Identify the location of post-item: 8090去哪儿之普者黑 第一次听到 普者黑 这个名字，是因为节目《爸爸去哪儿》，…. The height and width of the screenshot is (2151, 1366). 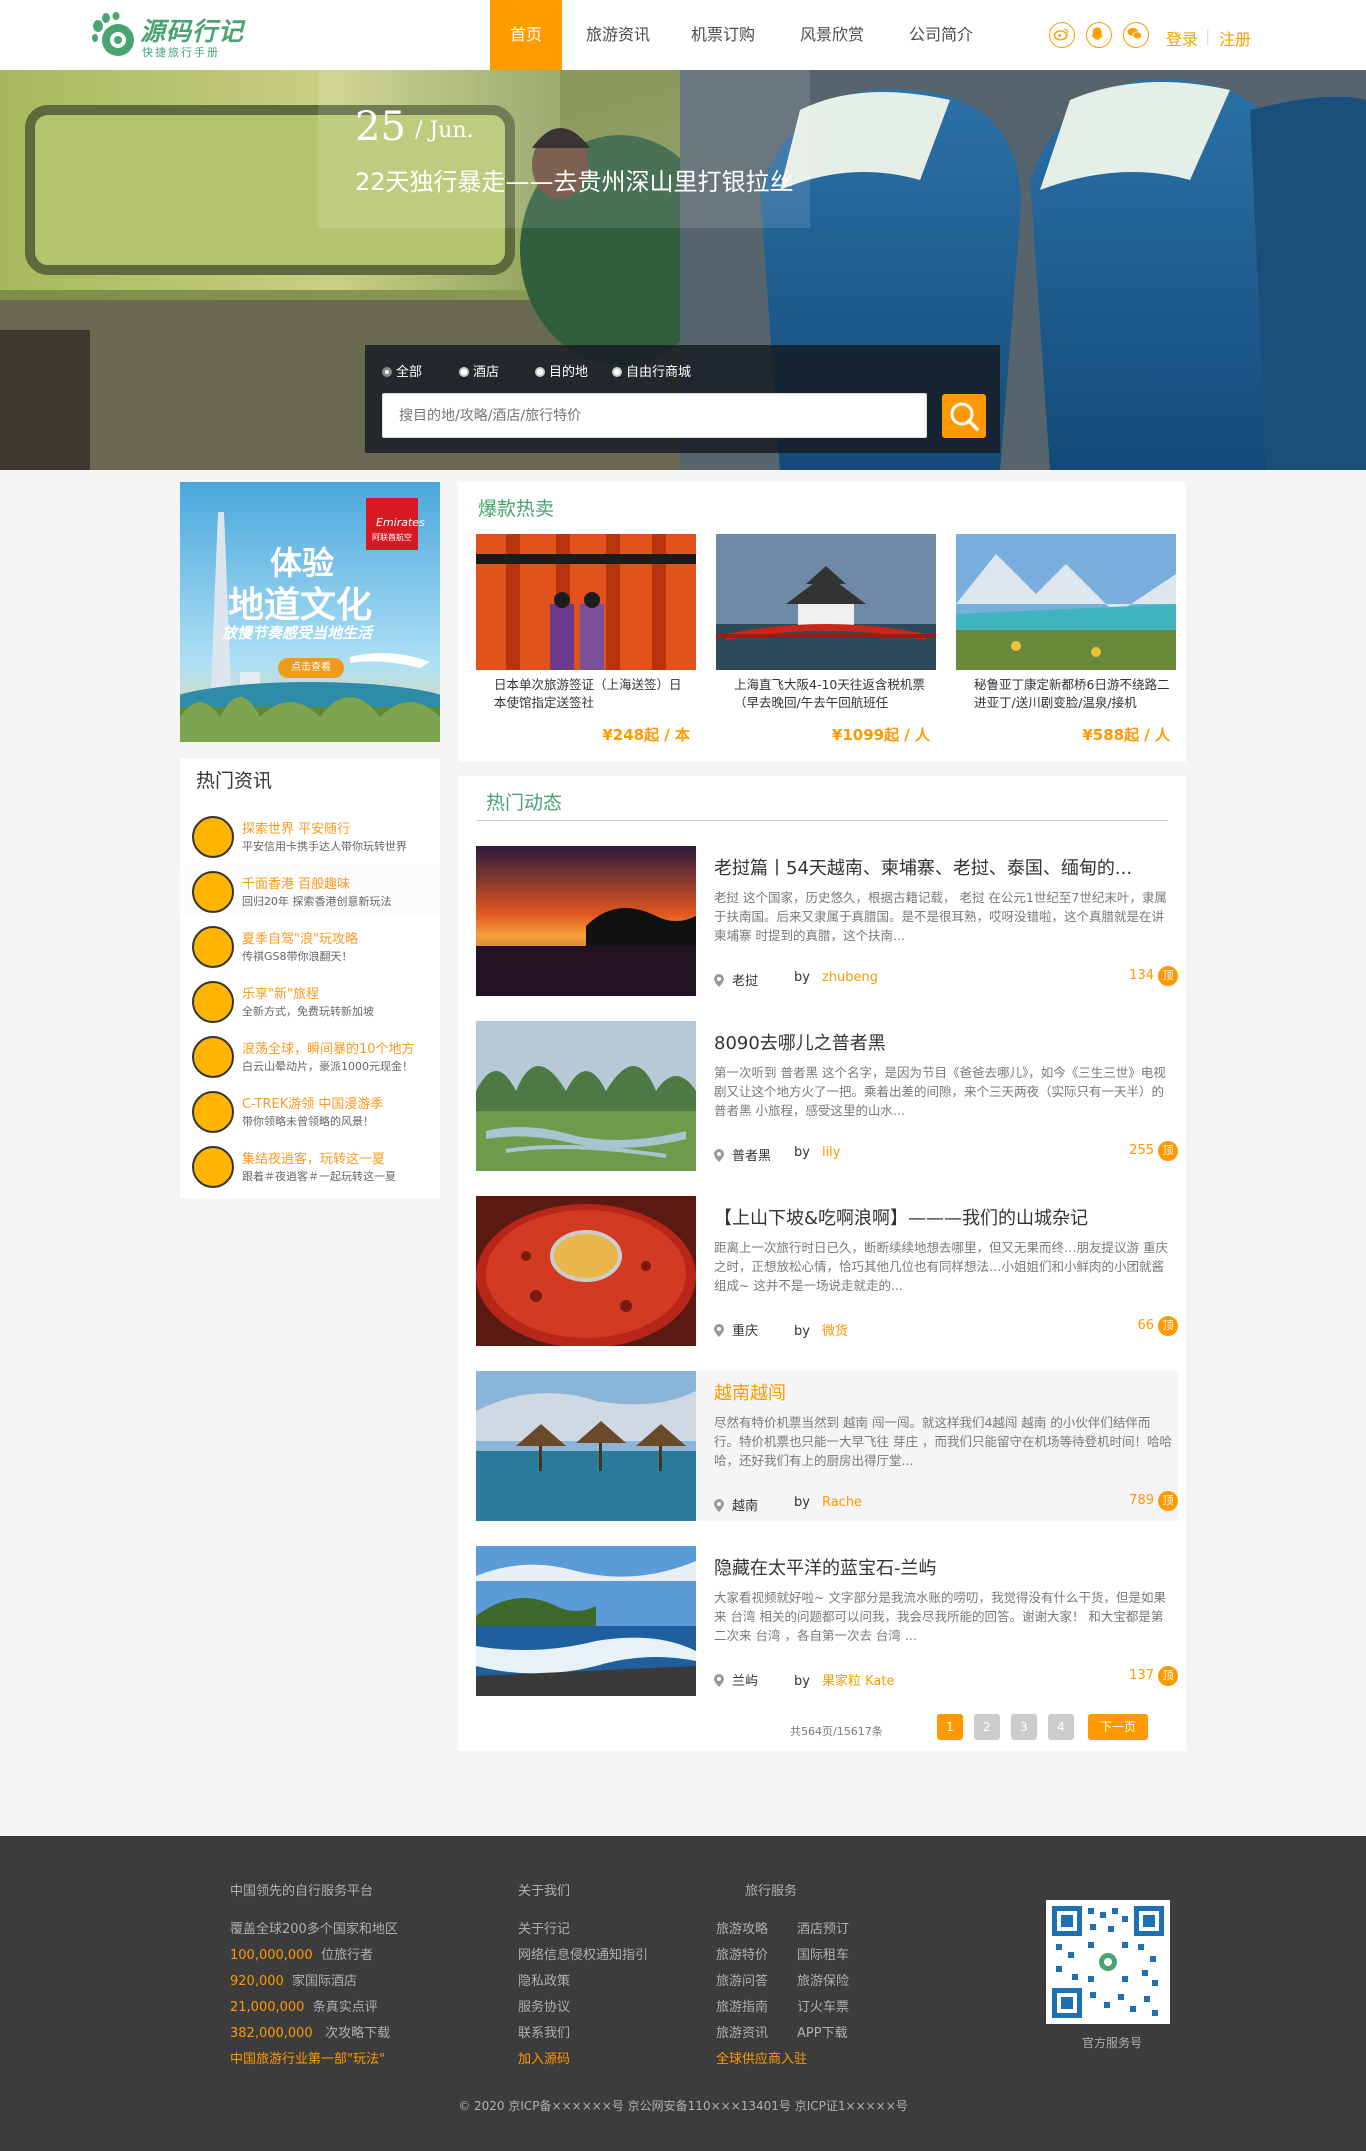
(827, 1096).